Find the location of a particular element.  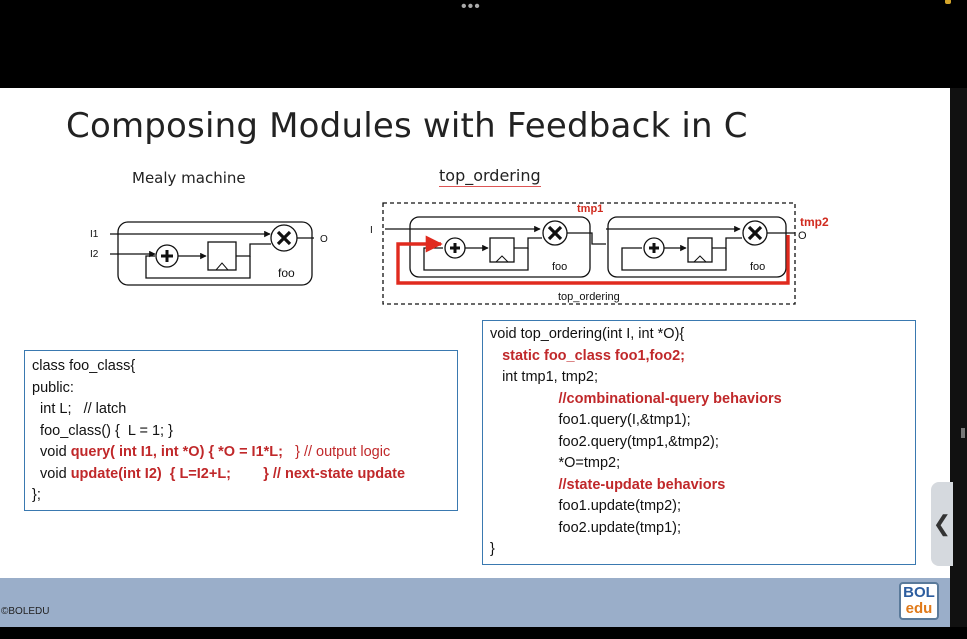

logo-top-text: BOL is located at coordinates (919, 592).